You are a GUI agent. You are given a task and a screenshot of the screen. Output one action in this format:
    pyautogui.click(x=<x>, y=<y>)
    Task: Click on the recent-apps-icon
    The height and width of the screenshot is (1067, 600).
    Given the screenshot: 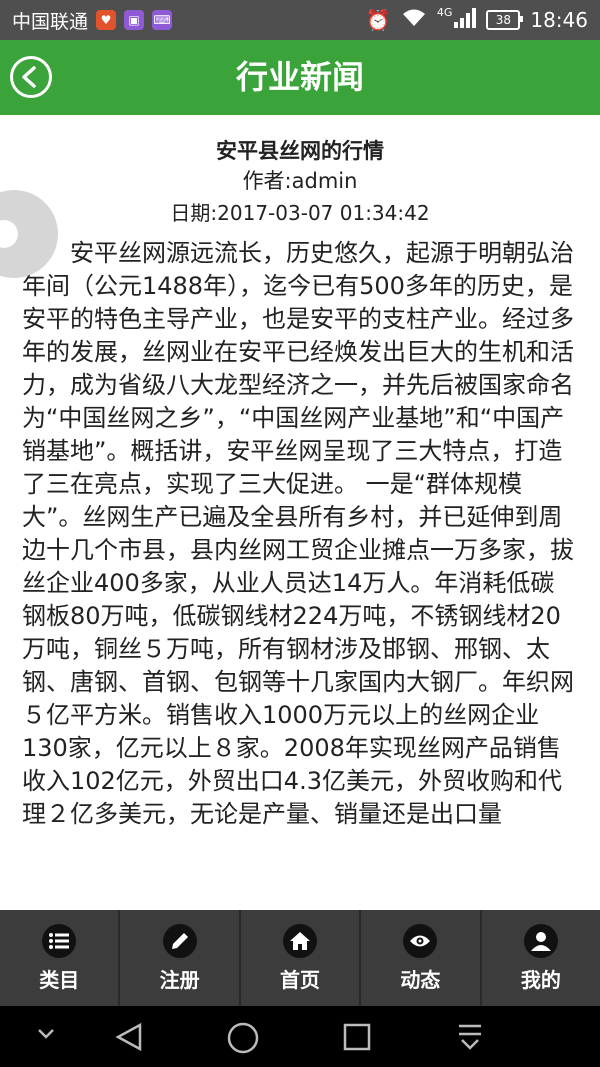 What is the action you would take?
    pyautogui.click(x=357, y=1039)
    